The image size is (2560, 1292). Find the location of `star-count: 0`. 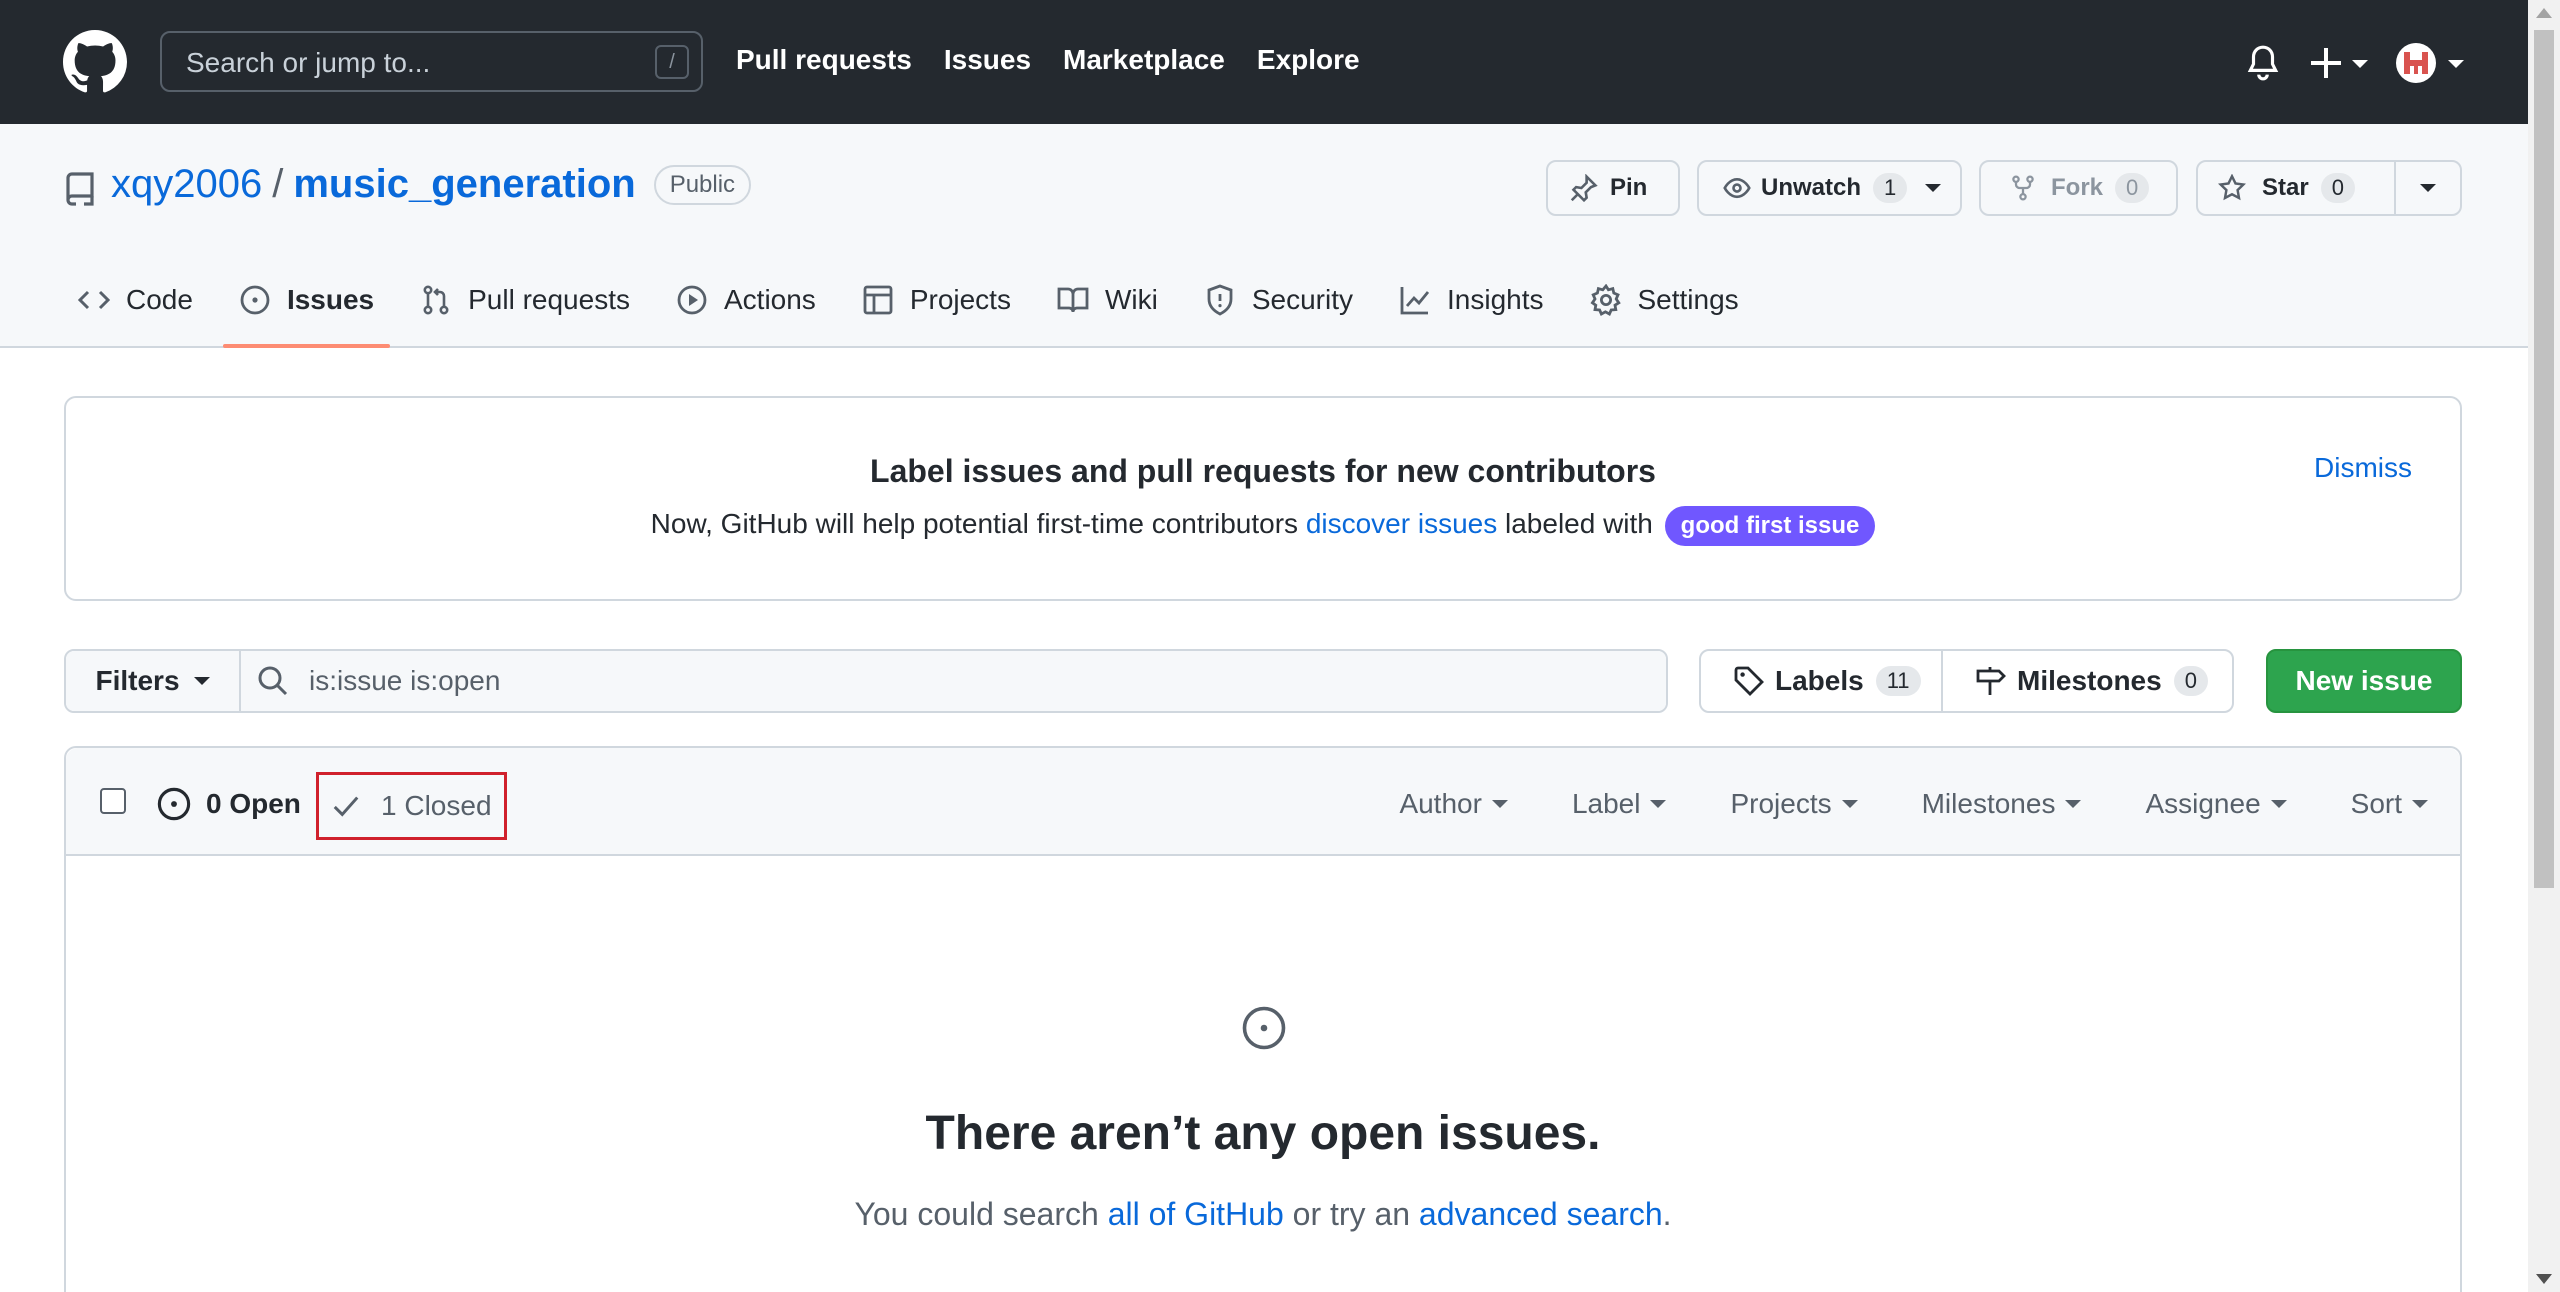

star-count: 0 is located at coordinates (2337, 188).